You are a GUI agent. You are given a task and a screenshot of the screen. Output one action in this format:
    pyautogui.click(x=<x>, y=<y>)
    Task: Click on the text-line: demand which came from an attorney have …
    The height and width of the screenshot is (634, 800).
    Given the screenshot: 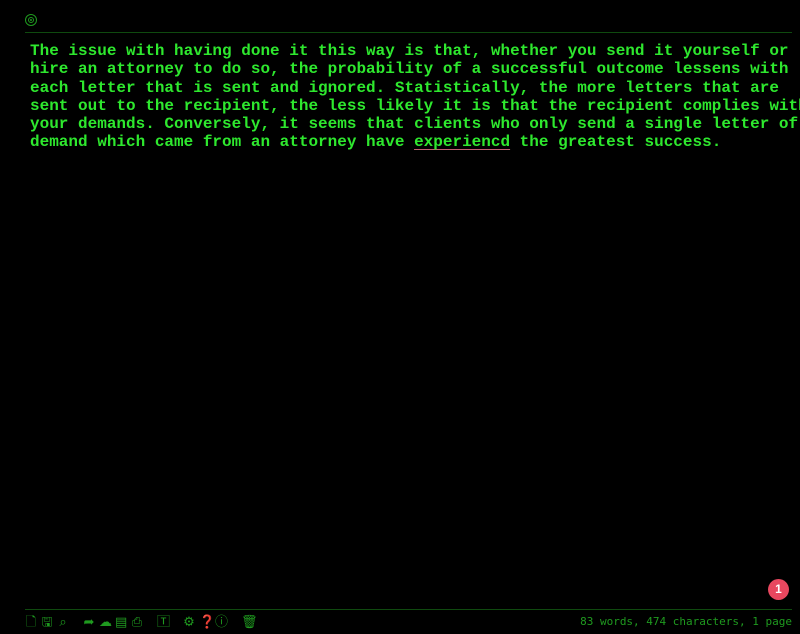 What is the action you would take?
    pyautogui.click(x=410, y=142)
    